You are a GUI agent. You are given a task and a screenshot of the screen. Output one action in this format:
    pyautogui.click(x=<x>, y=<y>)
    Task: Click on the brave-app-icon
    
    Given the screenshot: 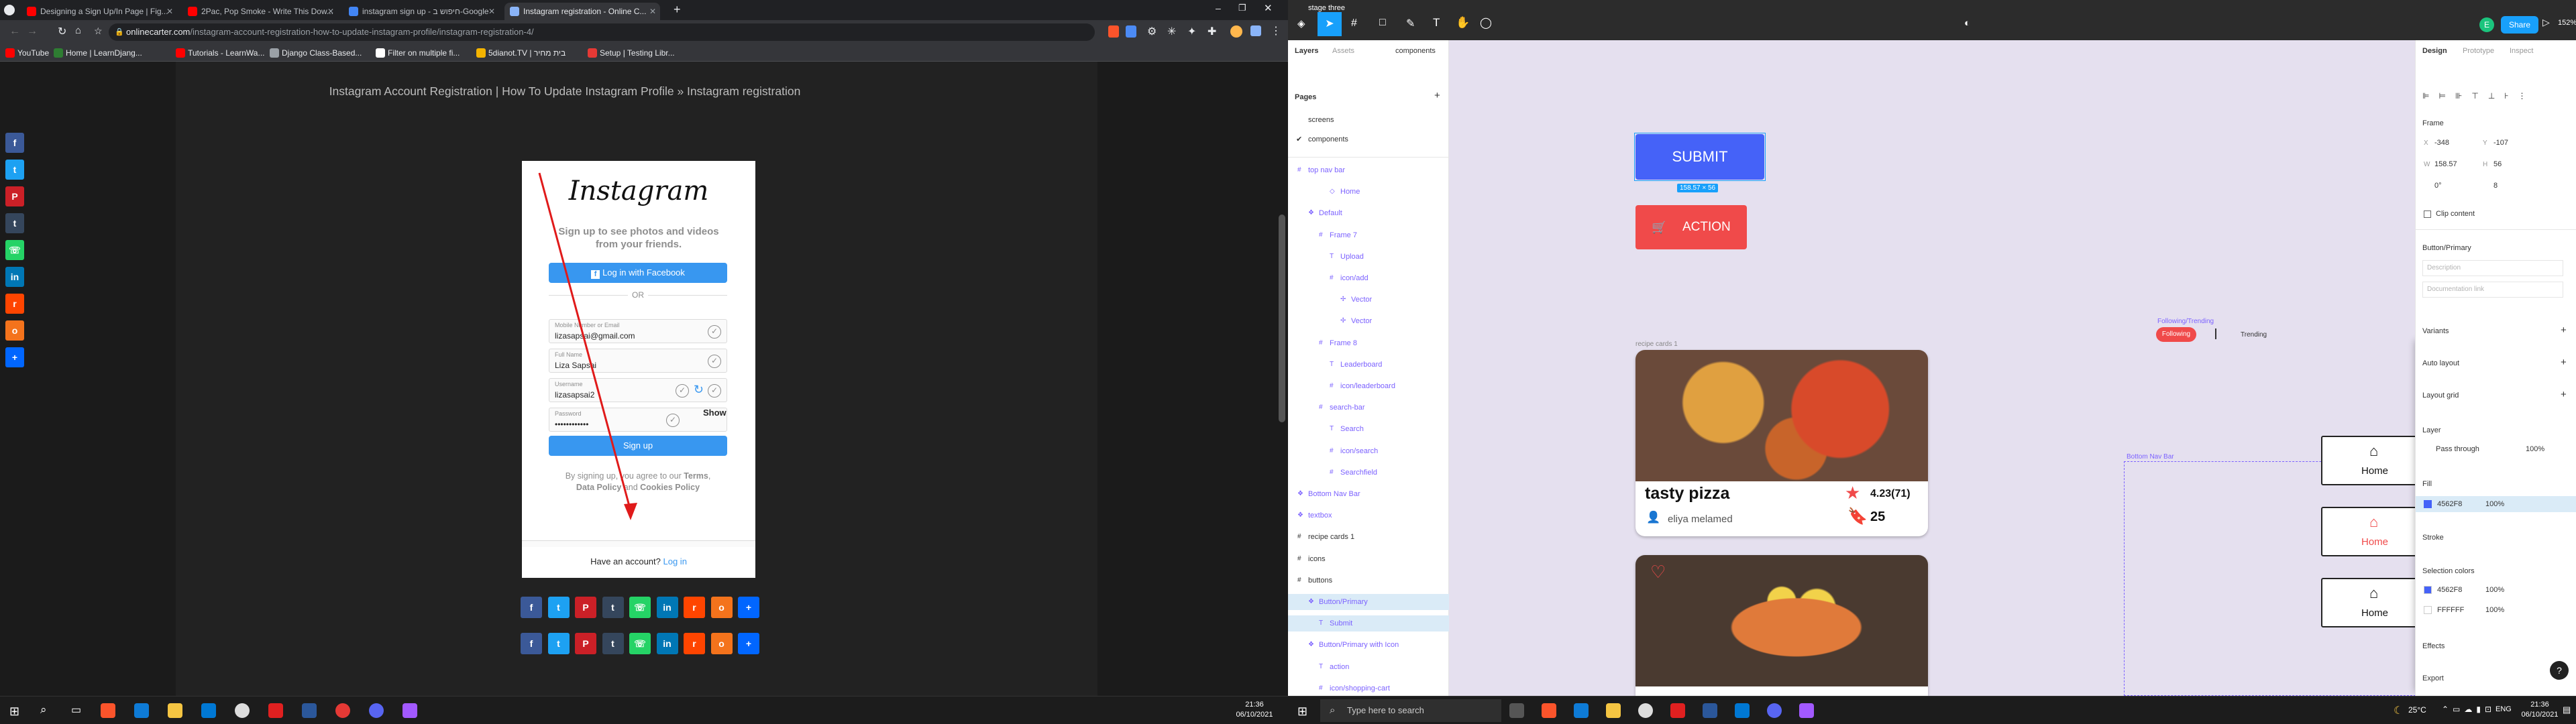 What is the action you would take?
    pyautogui.click(x=108, y=710)
    